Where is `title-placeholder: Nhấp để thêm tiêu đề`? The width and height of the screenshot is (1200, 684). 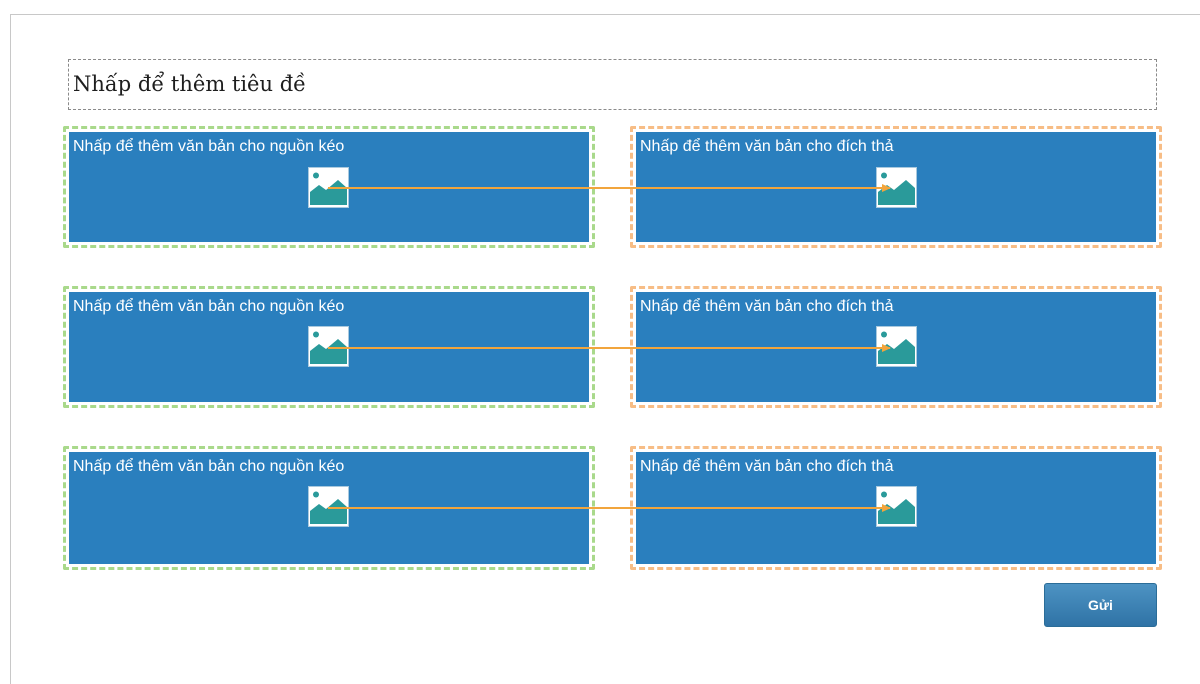
title-placeholder: Nhấp để thêm tiêu đề is located at coordinates (612, 84).